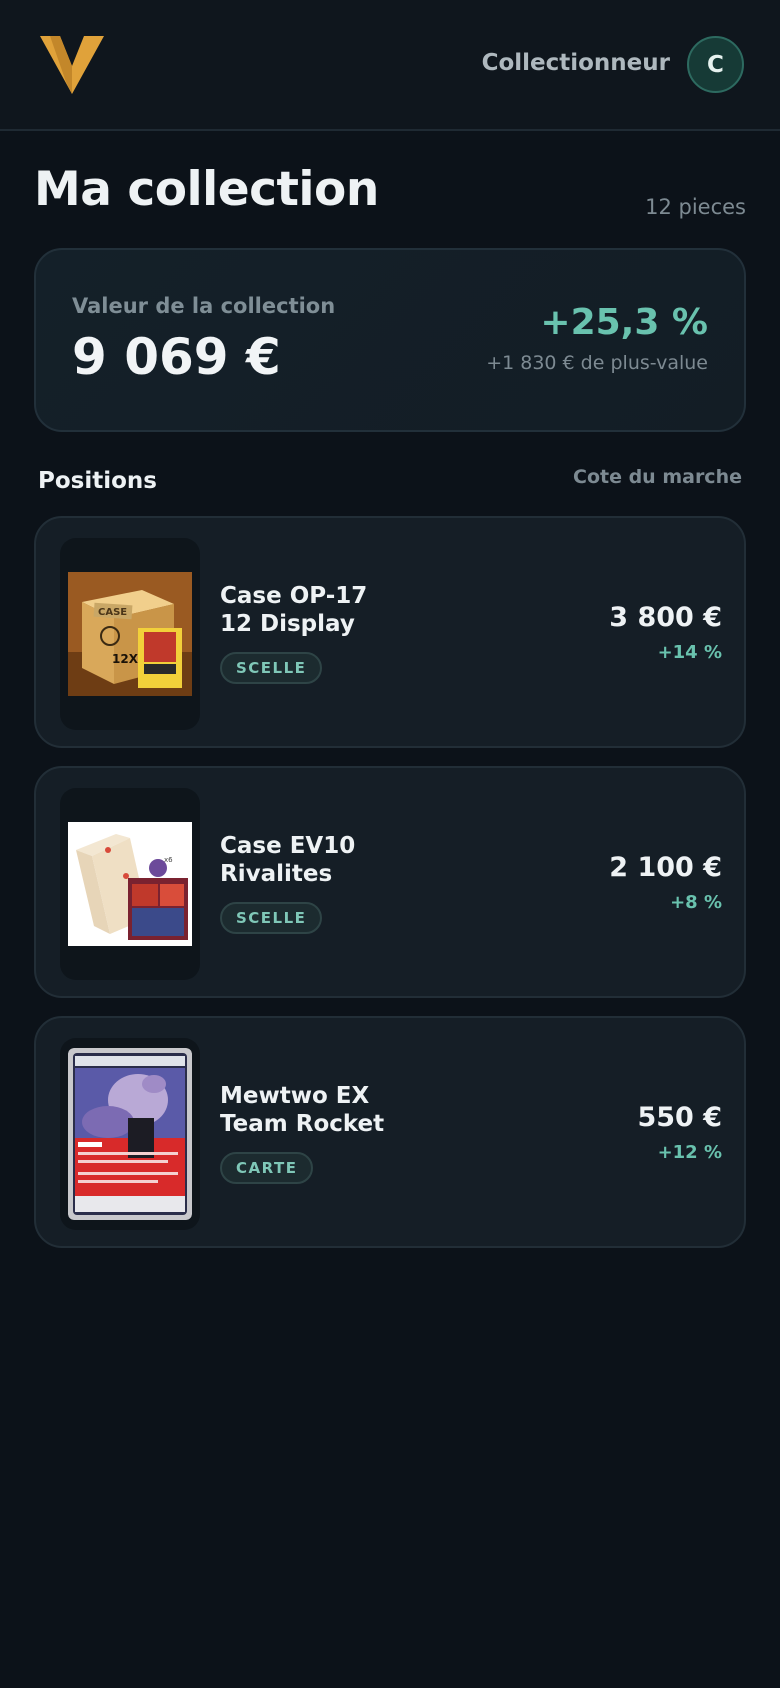 Image resolution: width=780 pixels, height=1688 pixels. What do you see at coordinates (125, 659) in the screenshot?
I see `svg-text: 12X` at bounding box center [125, 659].